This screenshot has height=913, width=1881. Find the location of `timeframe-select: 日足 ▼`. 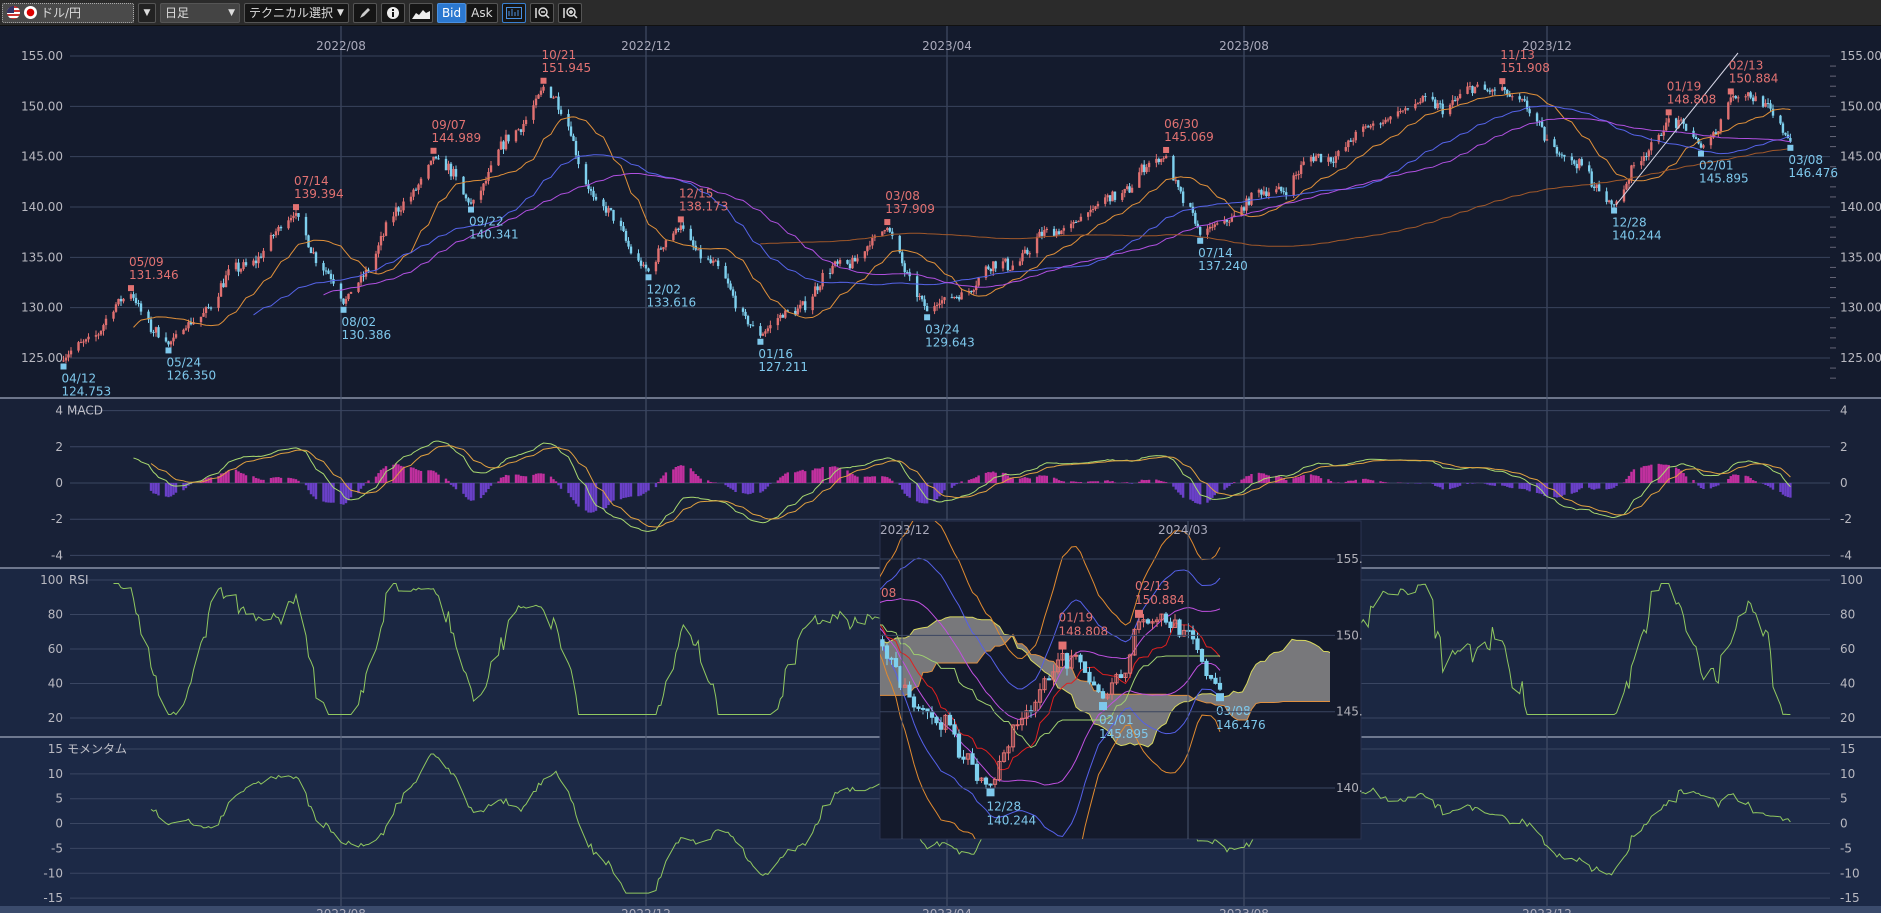

timeframe-select: 日足 ▼ is located at coordinates (200, 12).